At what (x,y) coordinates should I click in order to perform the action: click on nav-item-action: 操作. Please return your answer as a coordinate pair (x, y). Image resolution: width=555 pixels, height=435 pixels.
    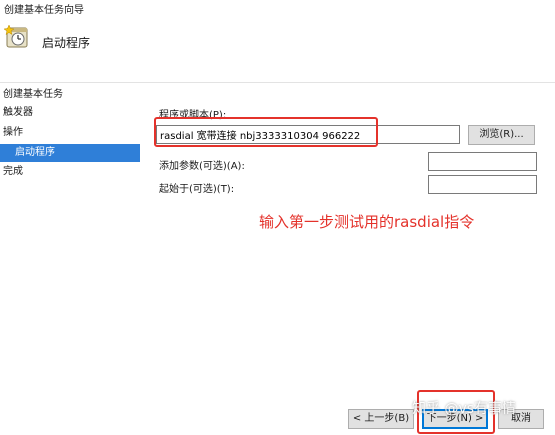
    Looking at the image, I should click on (70, 133).